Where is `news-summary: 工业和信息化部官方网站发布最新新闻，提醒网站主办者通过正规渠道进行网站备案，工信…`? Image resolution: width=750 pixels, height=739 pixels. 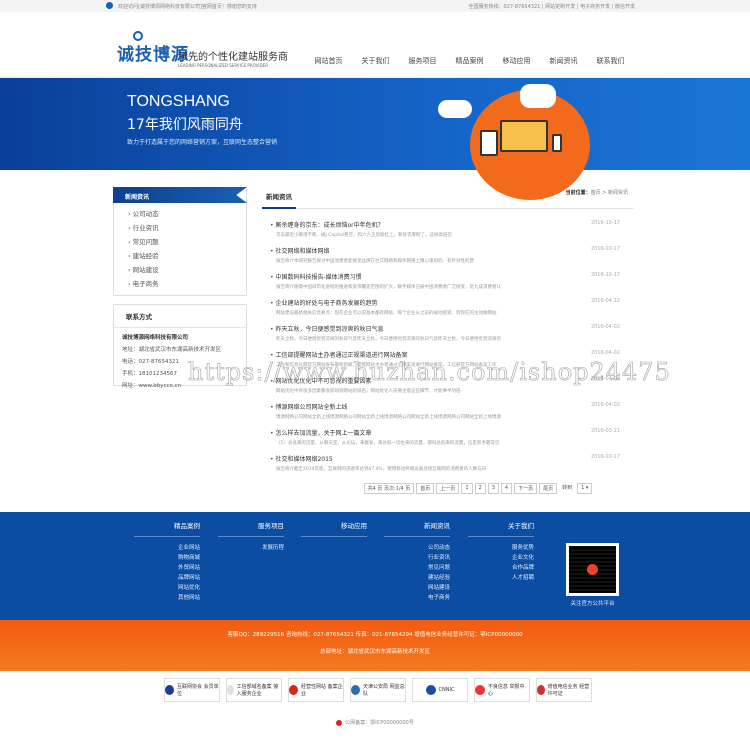
news-summary: 工业和信息化部官方网站发布最新新闻，提醒网站主办者通过正规渠道进行网站备案，工信… is located at coordinates (386, 365).